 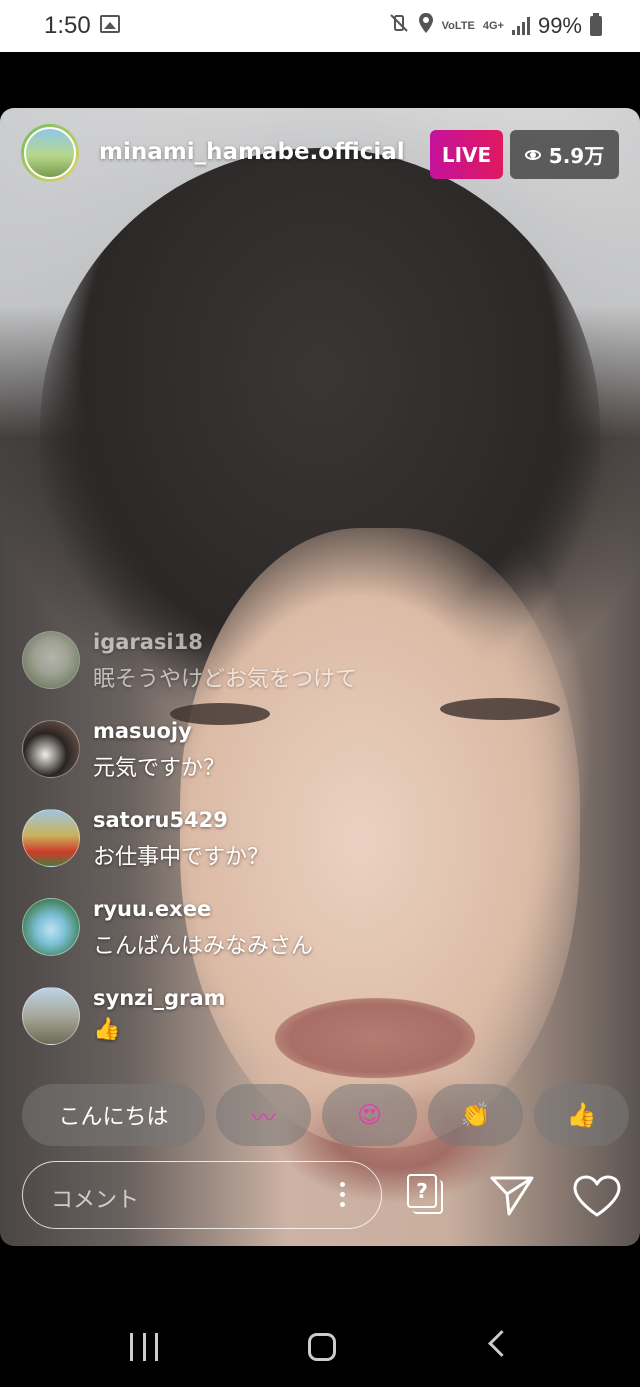 What do you see at coordinates (67, 25) in the screenshot?
I see `status-time: 1:50` at bounding box center [67, 25].